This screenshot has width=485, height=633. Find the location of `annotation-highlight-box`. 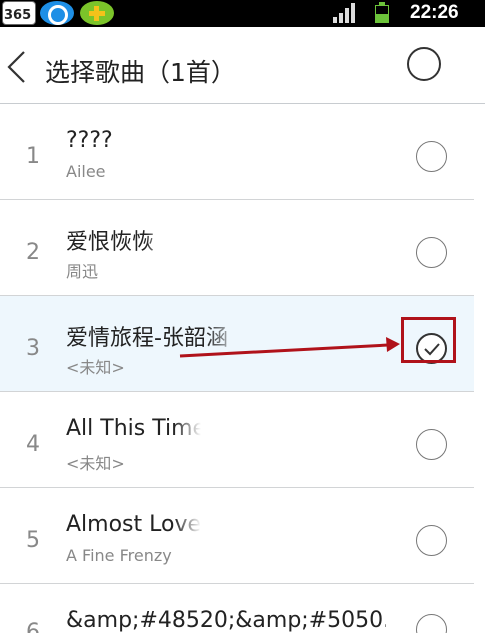

annotation-highlight-box is located at coordinates (428, 340).